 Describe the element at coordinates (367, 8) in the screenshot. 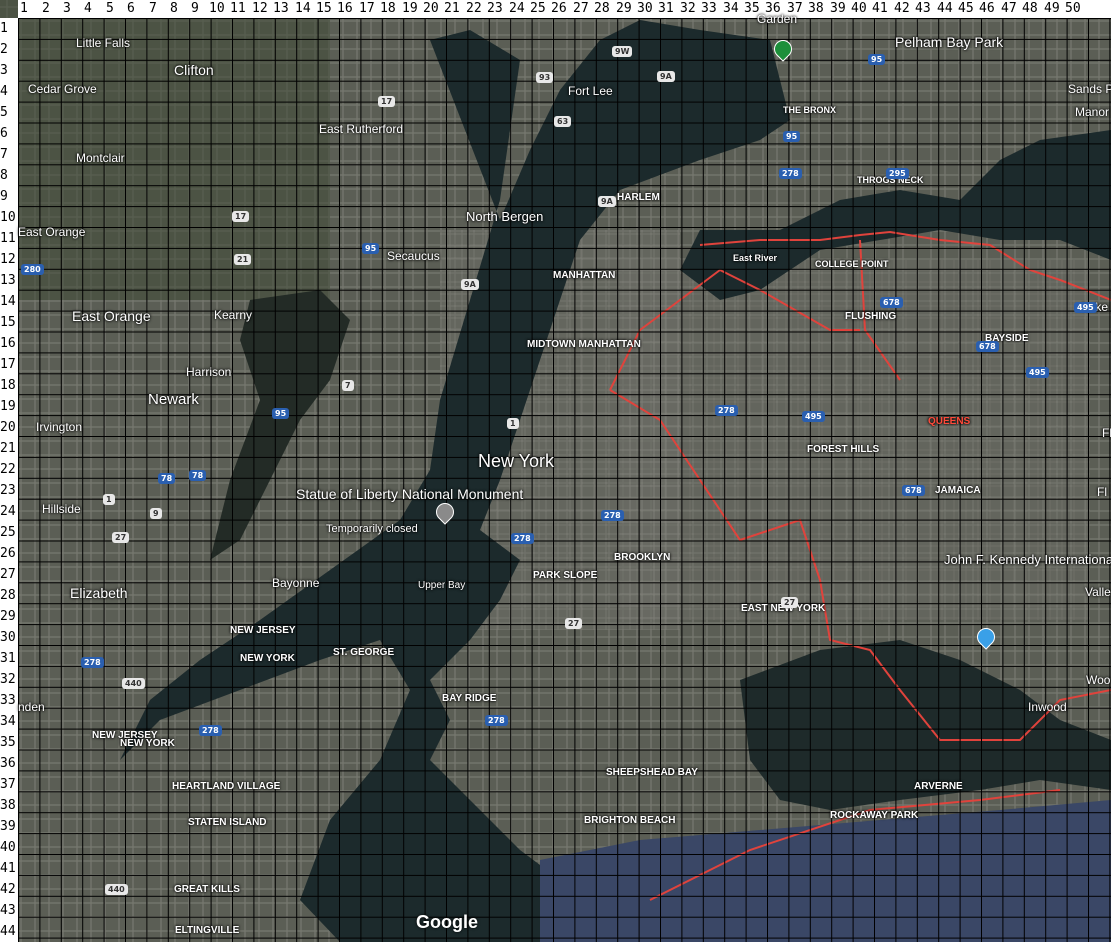

I see `grid-col-label: 17` at that location.